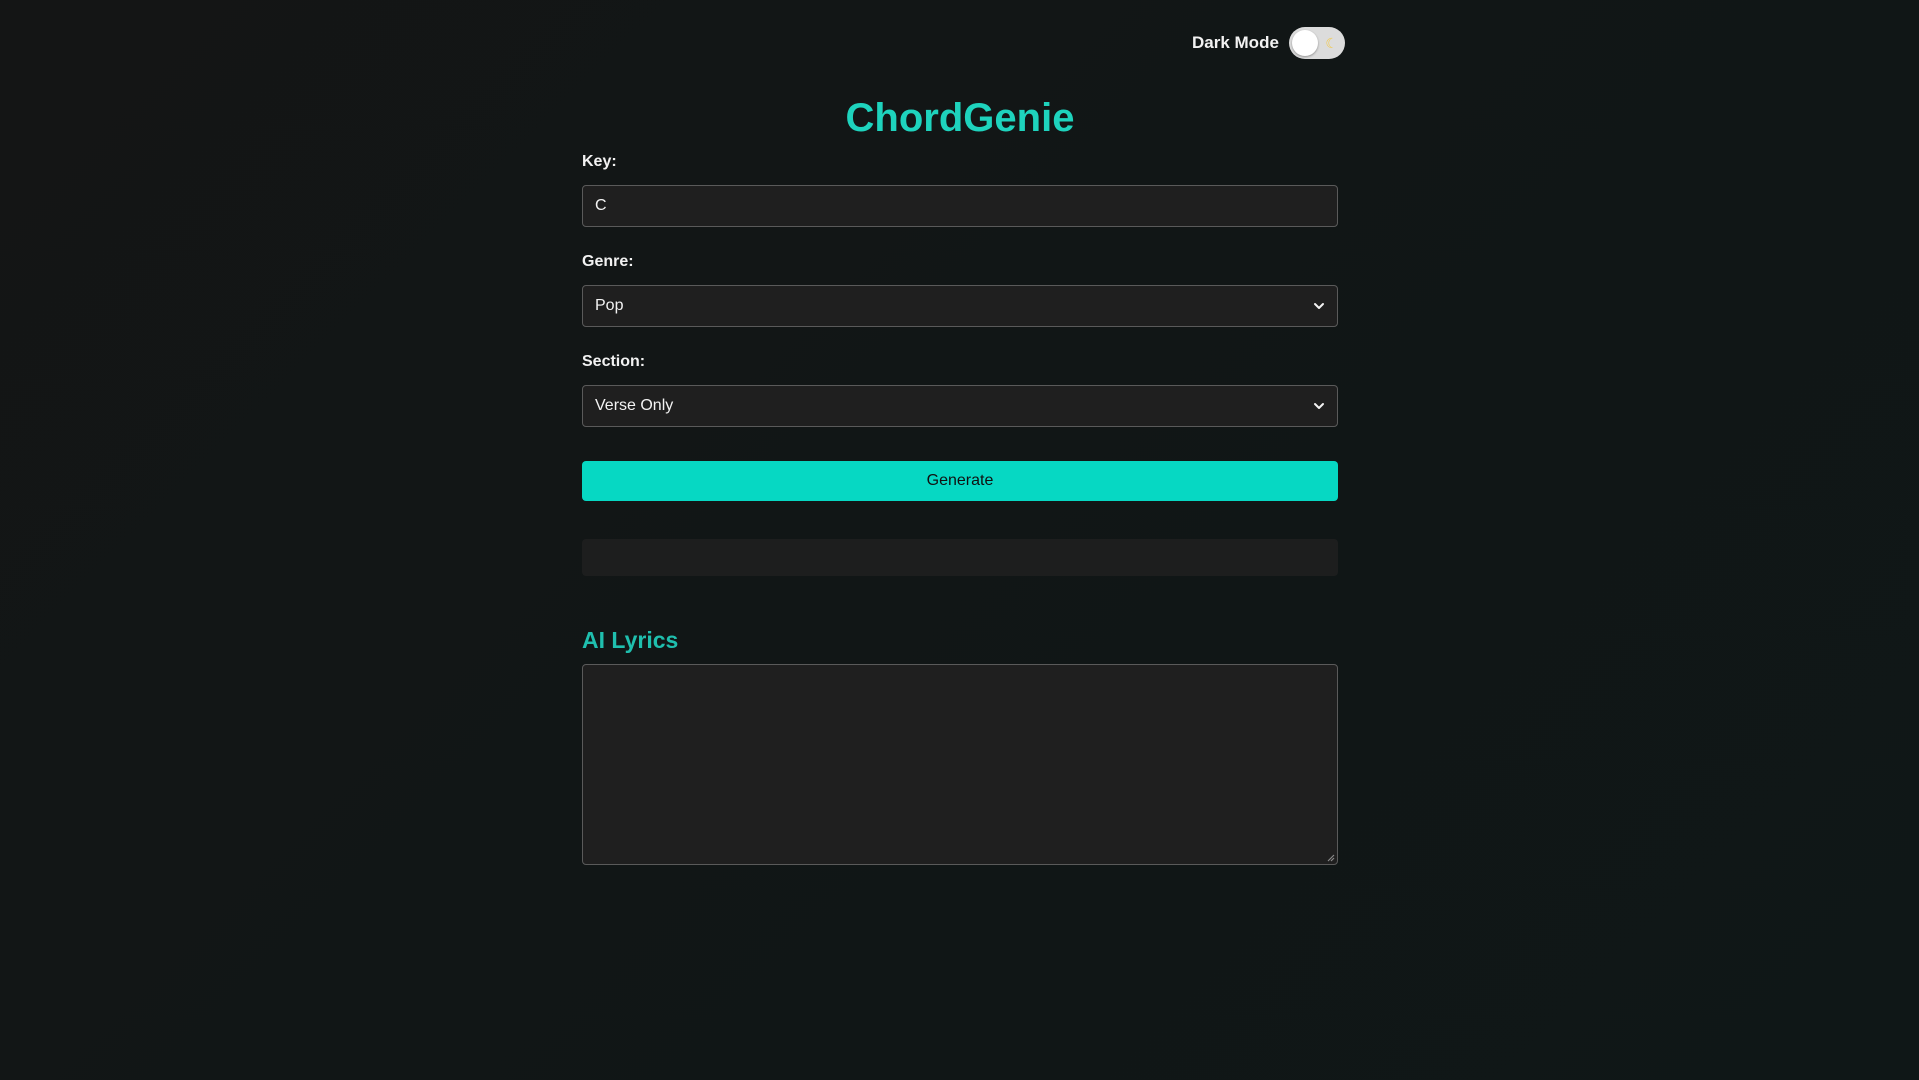 The width and height of the screenshot is (1919, 1080). Describe the element at coordinates (1331, 43) in the screenshot. I see `moon-icon: ☾` at that location.